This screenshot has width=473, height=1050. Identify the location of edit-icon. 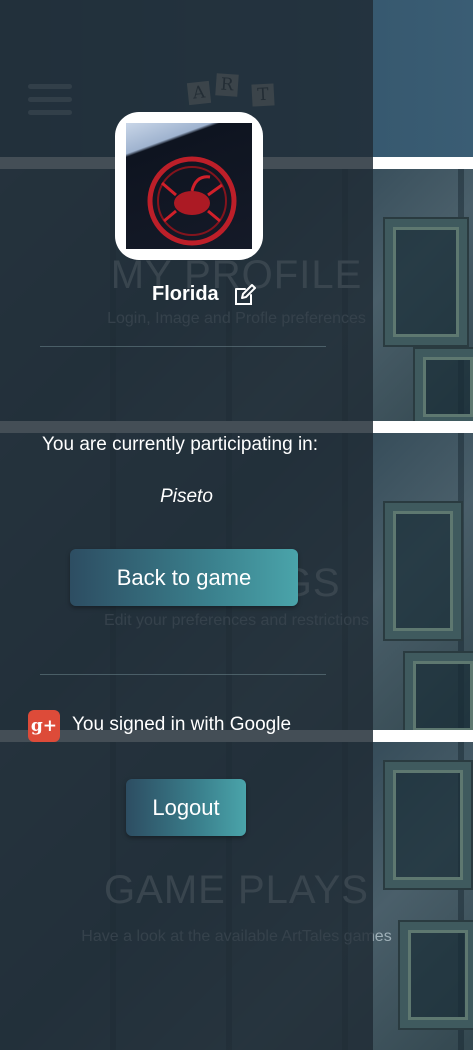
(245, 295).